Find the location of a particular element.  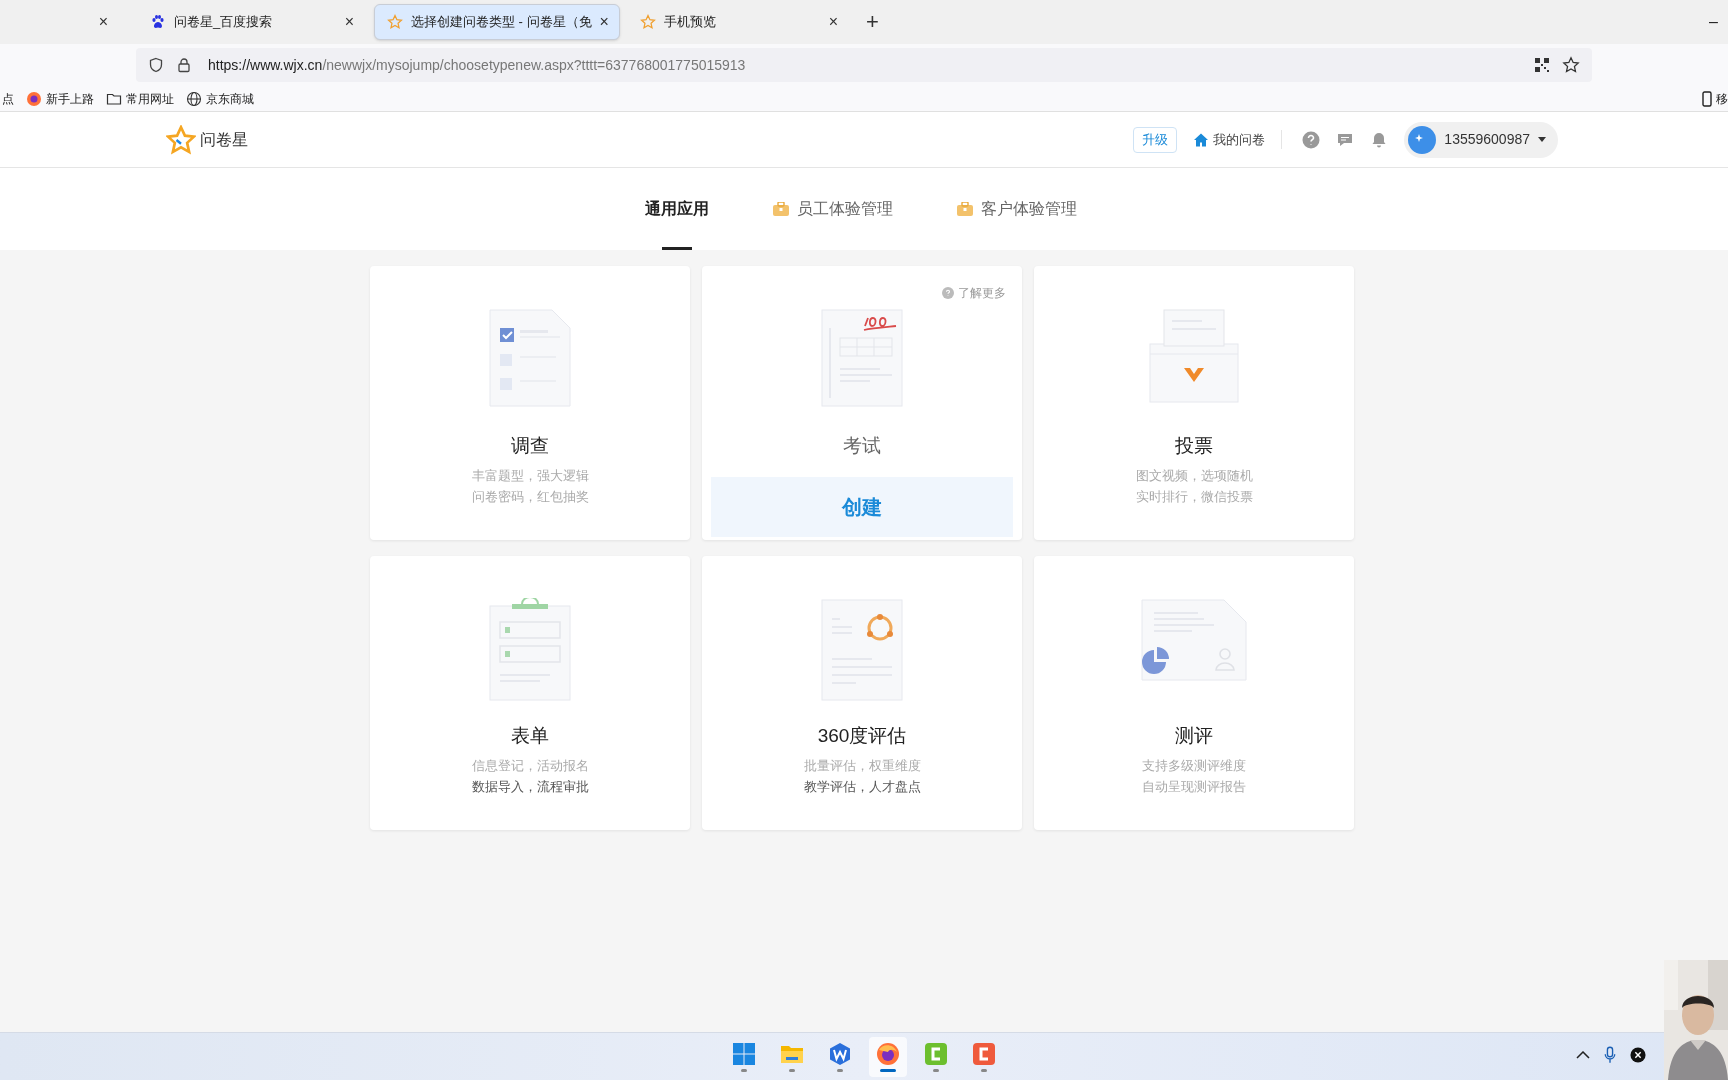

bookmark-item: 新手上路 is located at coordinates (60, 98).